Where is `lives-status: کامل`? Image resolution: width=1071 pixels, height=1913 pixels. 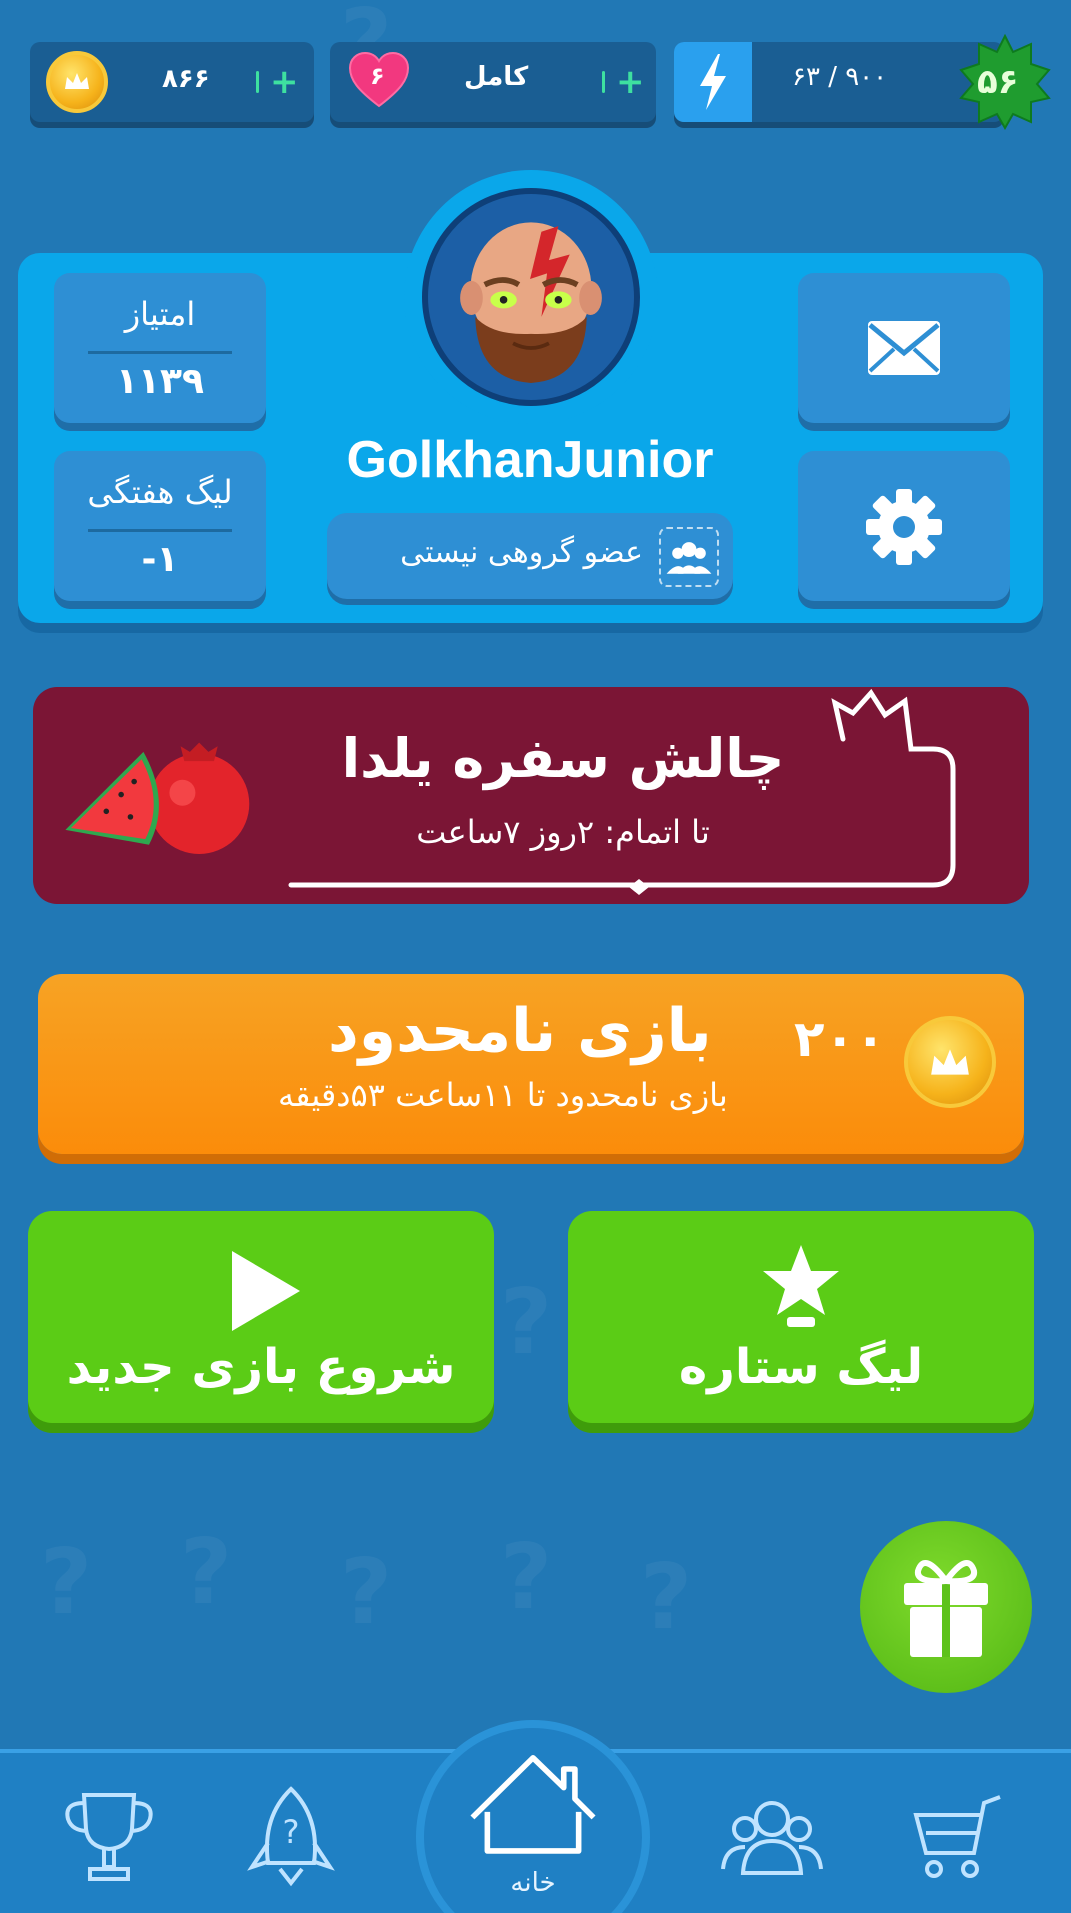 lives-status: کامل is located at coordinates (496, 77).